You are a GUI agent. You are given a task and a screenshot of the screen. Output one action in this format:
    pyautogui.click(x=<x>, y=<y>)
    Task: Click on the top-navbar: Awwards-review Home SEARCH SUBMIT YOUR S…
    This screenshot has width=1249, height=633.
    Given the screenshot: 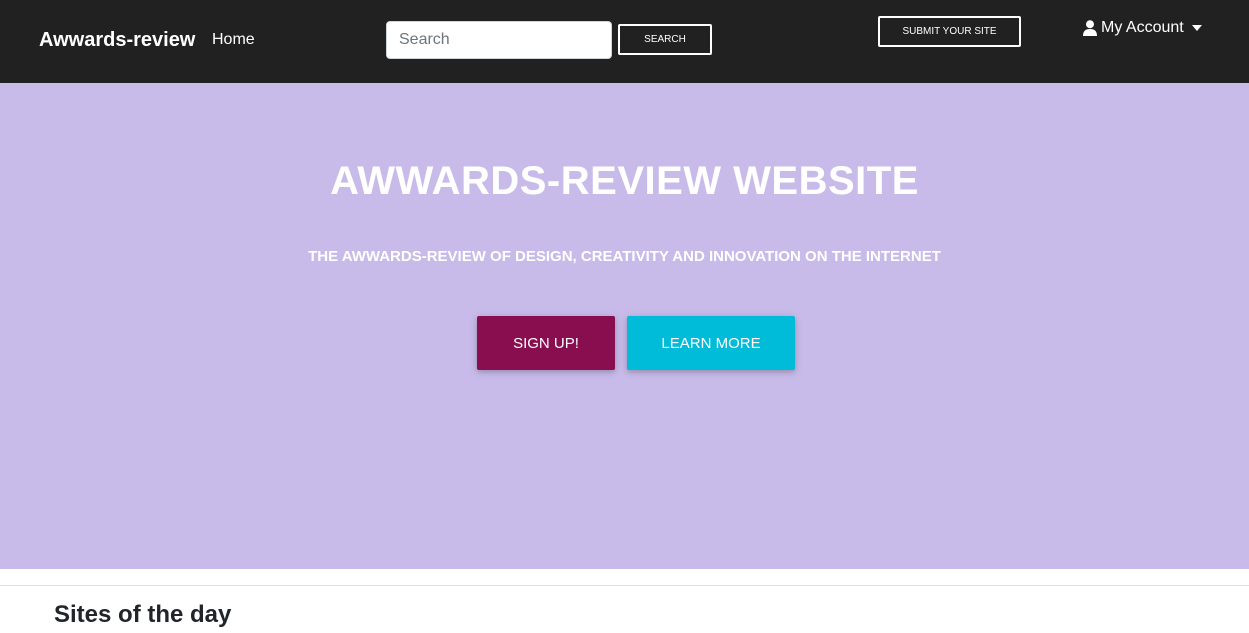 What is the action you would take?
    pyautogui.click(x=624, y=41)
    